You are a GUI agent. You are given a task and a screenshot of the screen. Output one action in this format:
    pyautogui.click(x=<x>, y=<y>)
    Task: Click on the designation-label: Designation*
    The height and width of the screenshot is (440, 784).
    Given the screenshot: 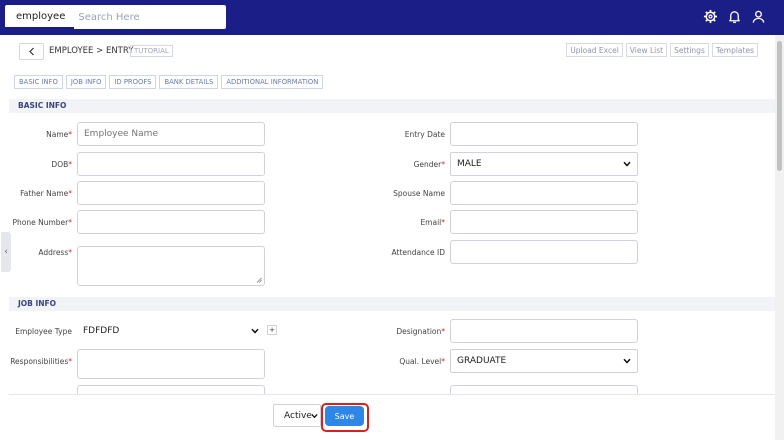 What is the action you would take?
    pyautogui.click(x=420, y=331)
    